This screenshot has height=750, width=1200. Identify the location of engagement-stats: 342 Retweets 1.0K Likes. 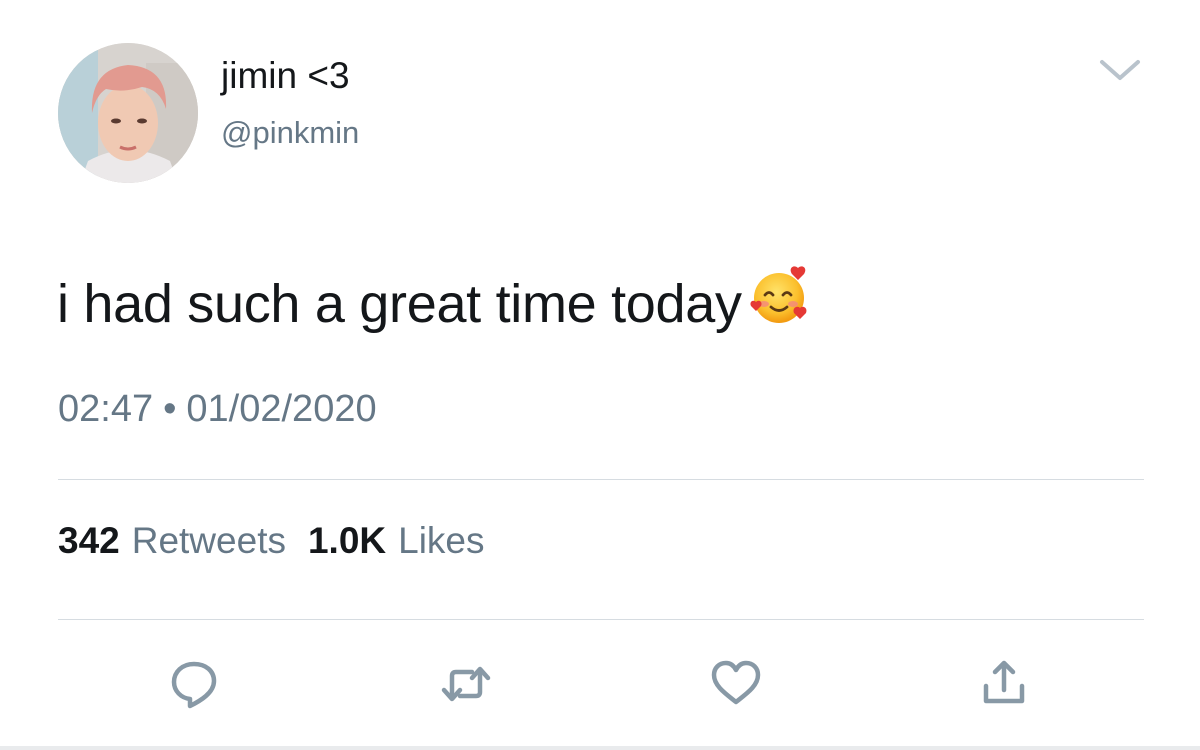
(271, 541).